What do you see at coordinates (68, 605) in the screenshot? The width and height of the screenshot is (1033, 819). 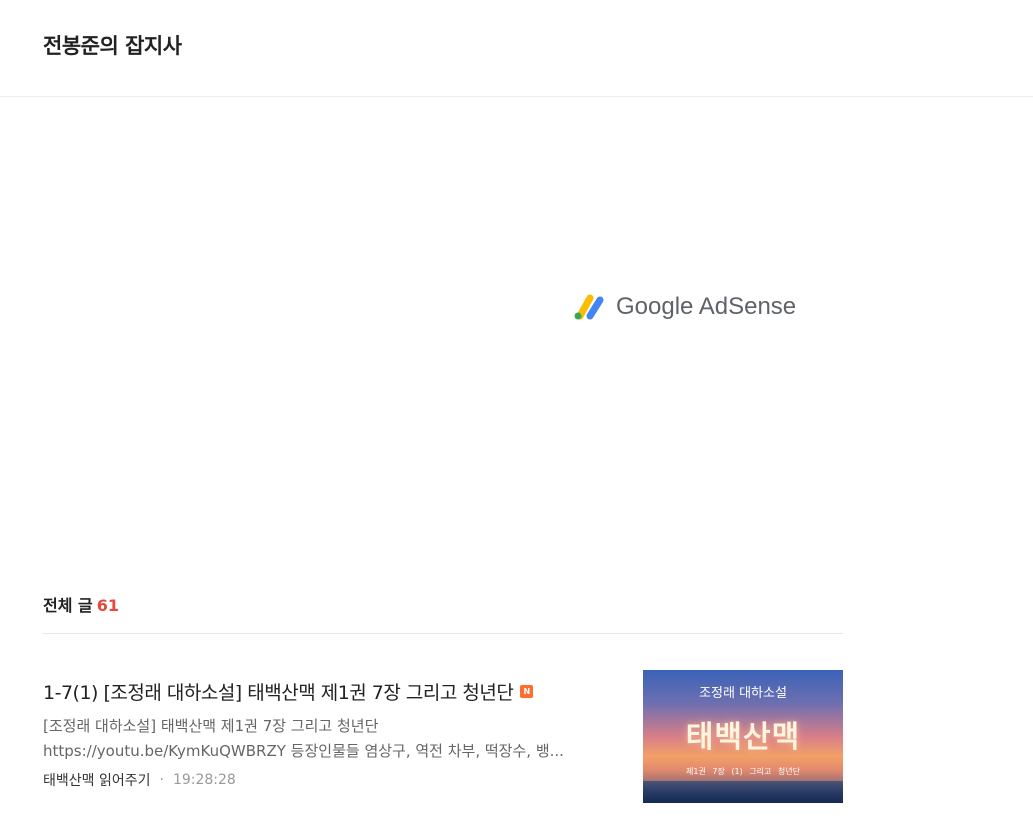 I see `post-list-label: 전체 글` at bounding box center [68, 605].